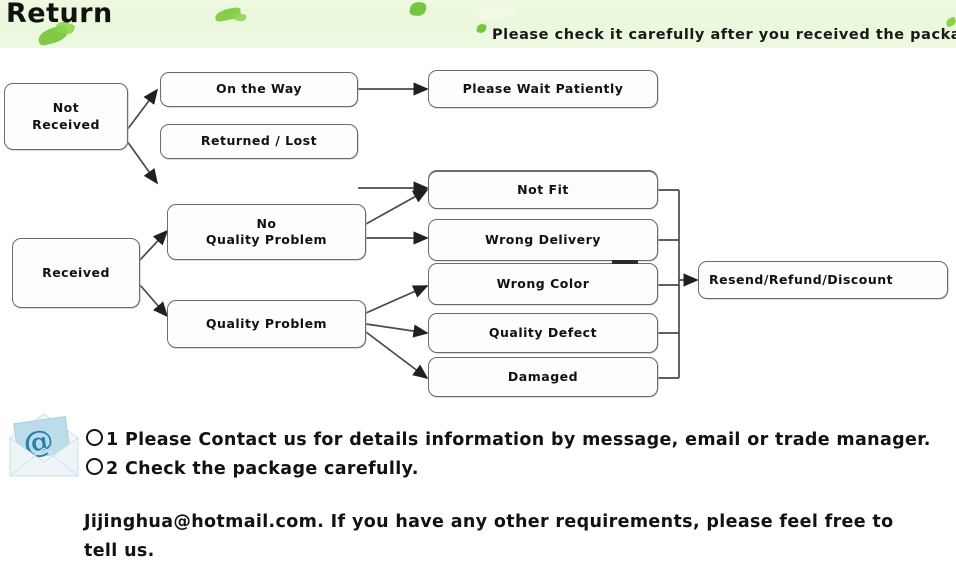 This screenshot has width=956, height=561. I want to click on note-item-2-text: Check the package carefully., so click(271, 469).